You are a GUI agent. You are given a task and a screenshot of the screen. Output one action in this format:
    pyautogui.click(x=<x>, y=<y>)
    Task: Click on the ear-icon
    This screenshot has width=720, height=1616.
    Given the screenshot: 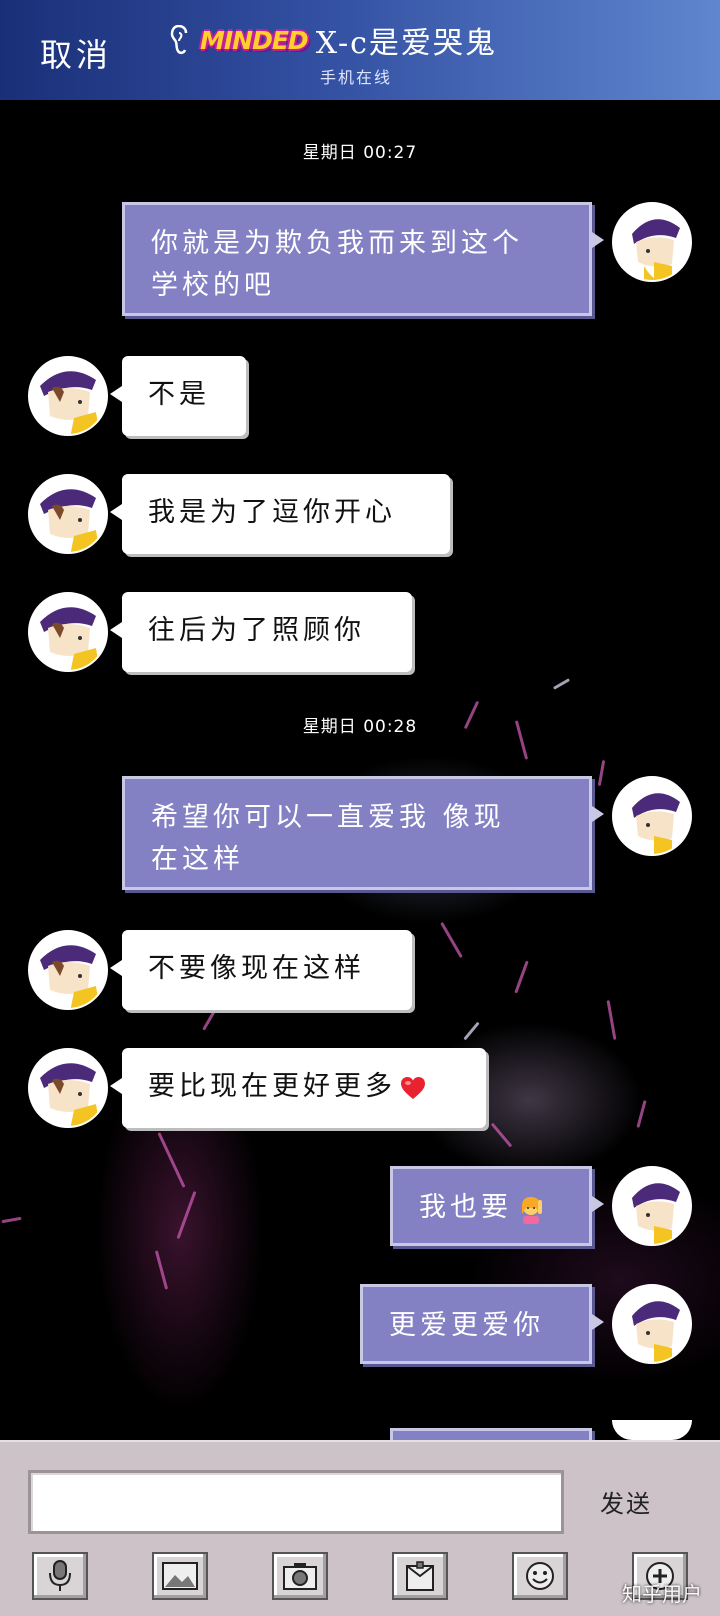 What is the action you would take?
    pyautogui.click(x=179, y=40)
    